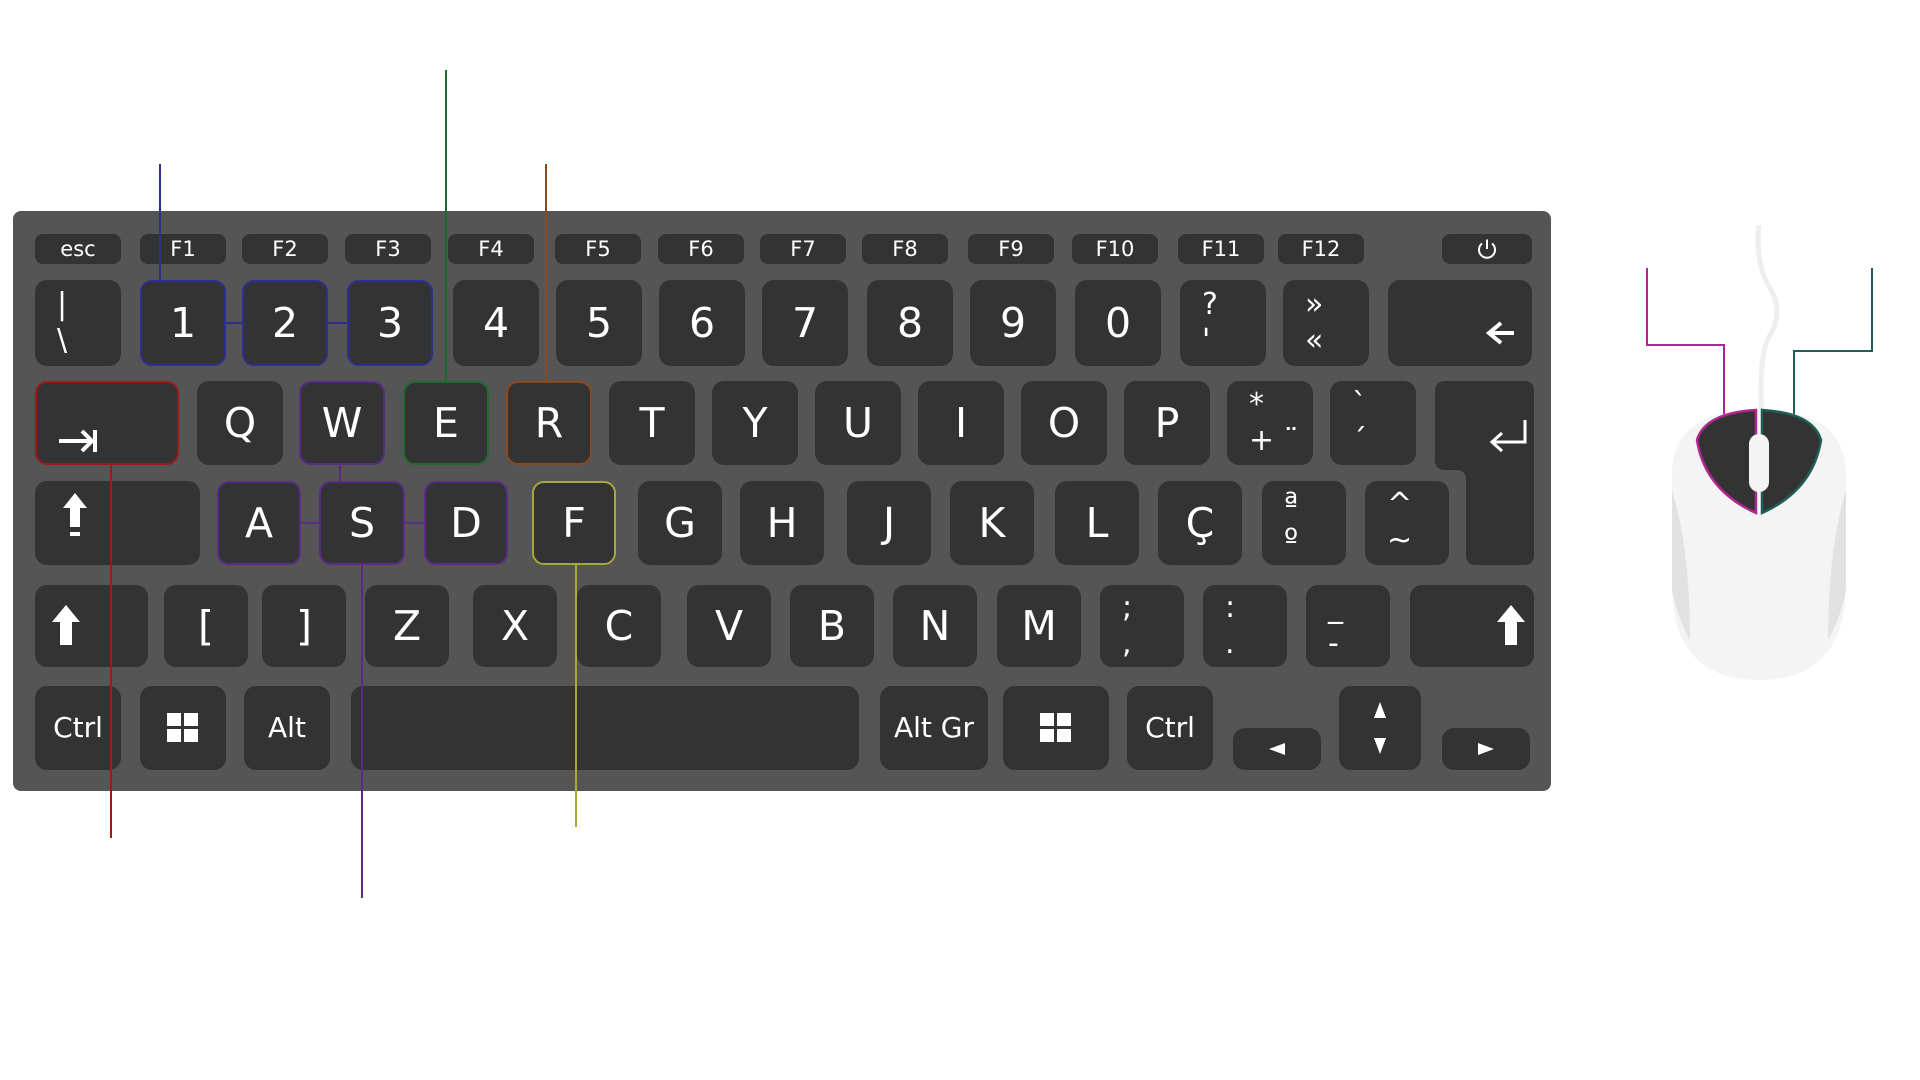 The width and height of the screenshot is (1920, 1080). I want to click on key-n: N, so click(935, 626).